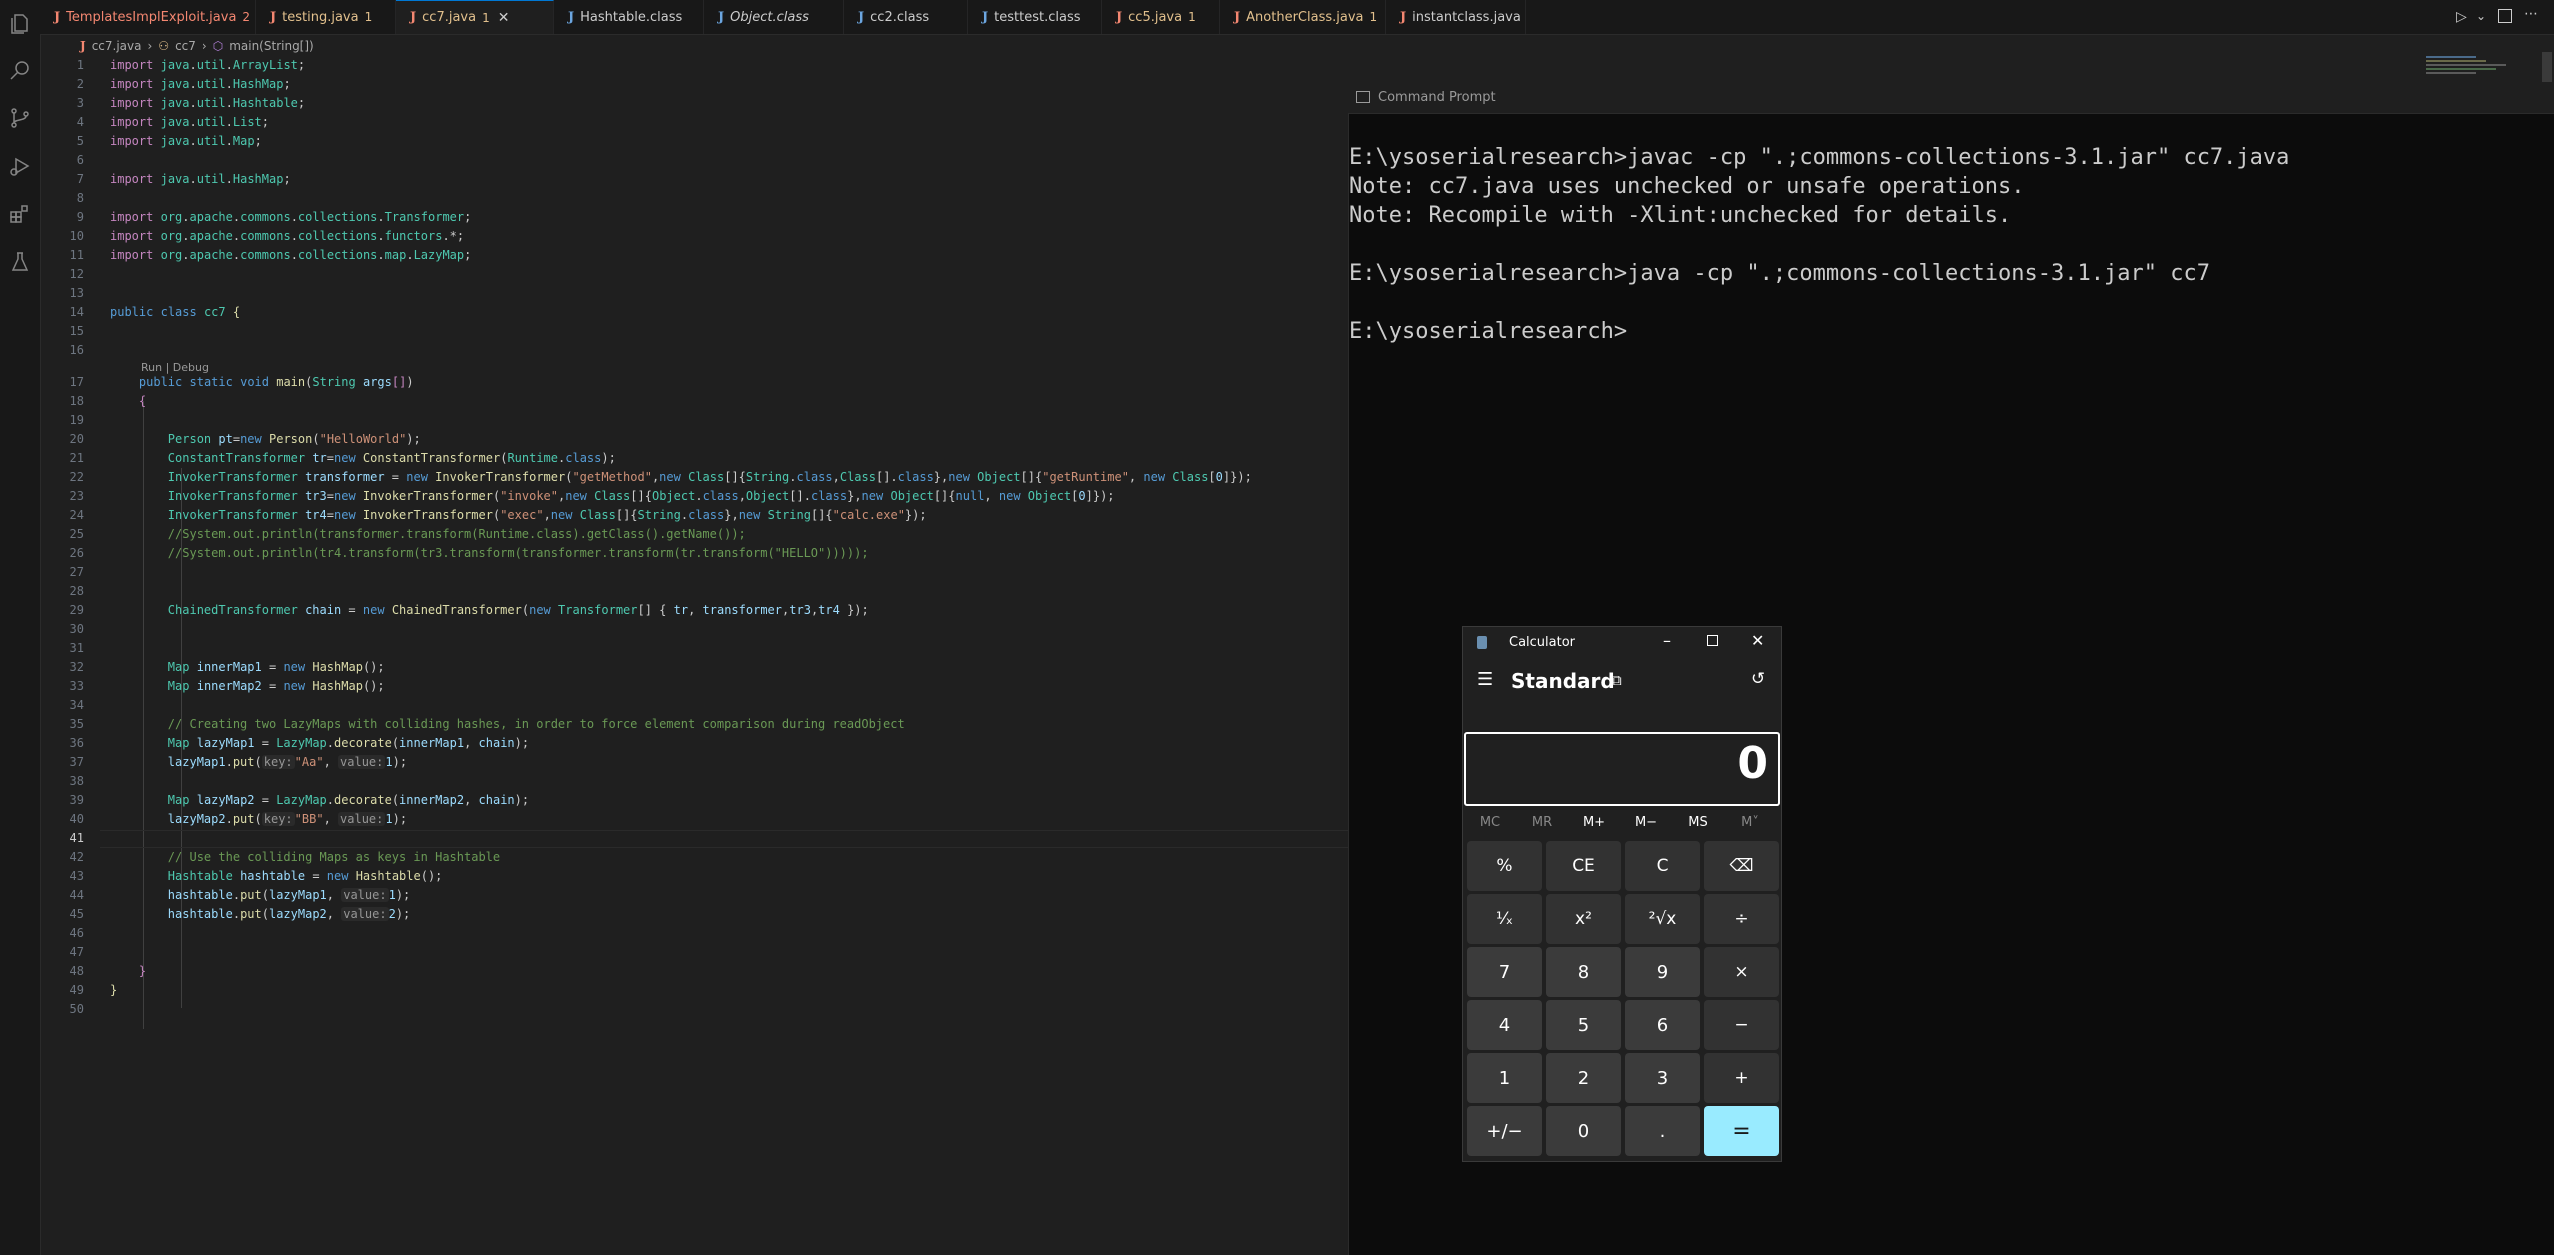 The height and width of the screenshot is (1255, 2554). I want to click on line-number: 48, so click(76, 971).